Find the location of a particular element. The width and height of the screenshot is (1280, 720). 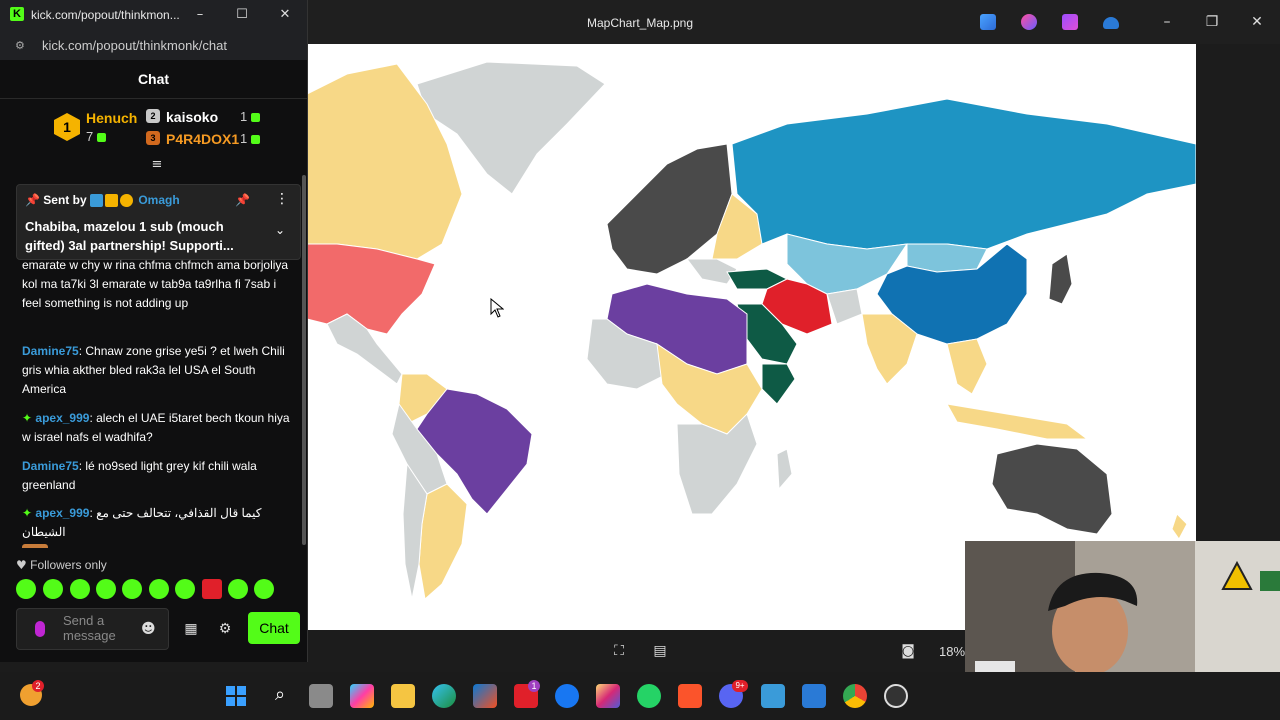

chat-title: Chat is located at coordinates (153, 79).